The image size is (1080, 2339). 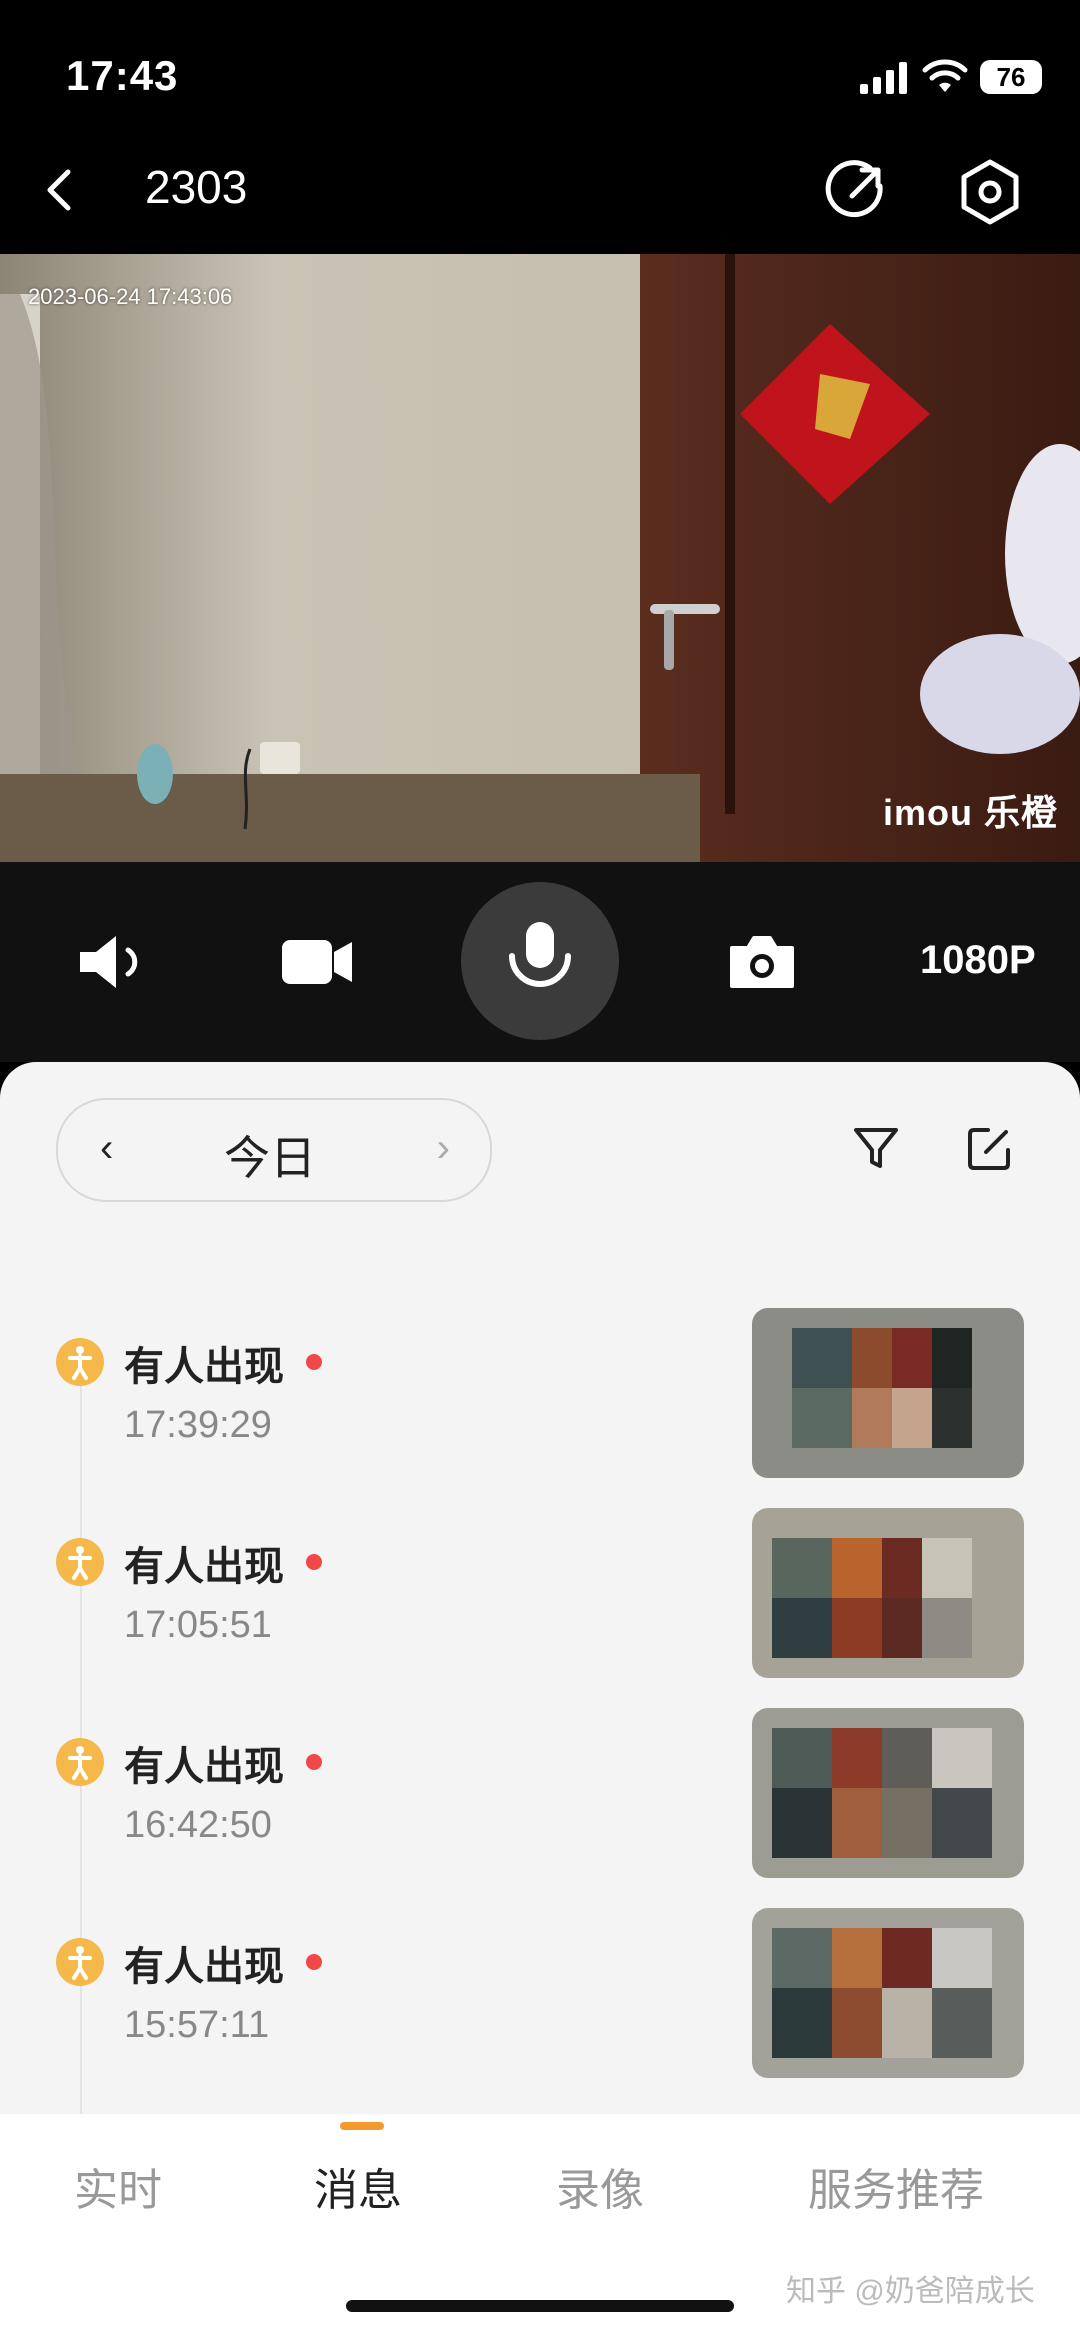 I want to click on event-item: 有人出现 16:42:50, so click(x=540, y=1813).